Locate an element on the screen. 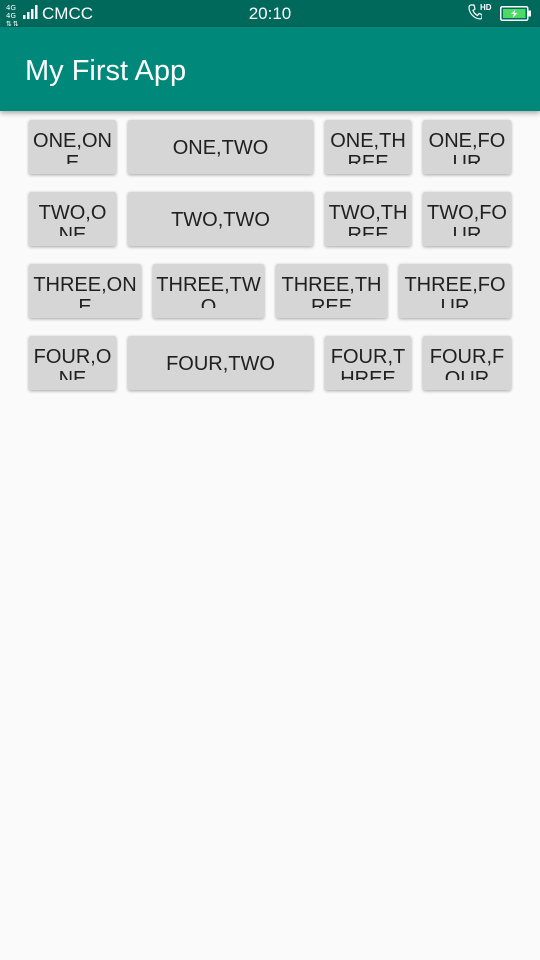 The height and width of the screenshot is (960, 540). button-label: TWO,FOUR is located at coordinates (467, 219).